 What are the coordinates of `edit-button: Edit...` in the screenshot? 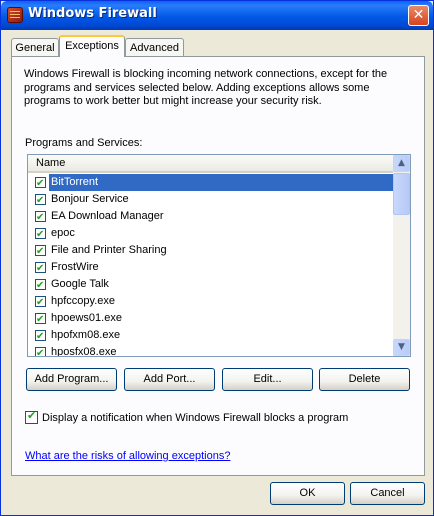 It's located at (267, 379).